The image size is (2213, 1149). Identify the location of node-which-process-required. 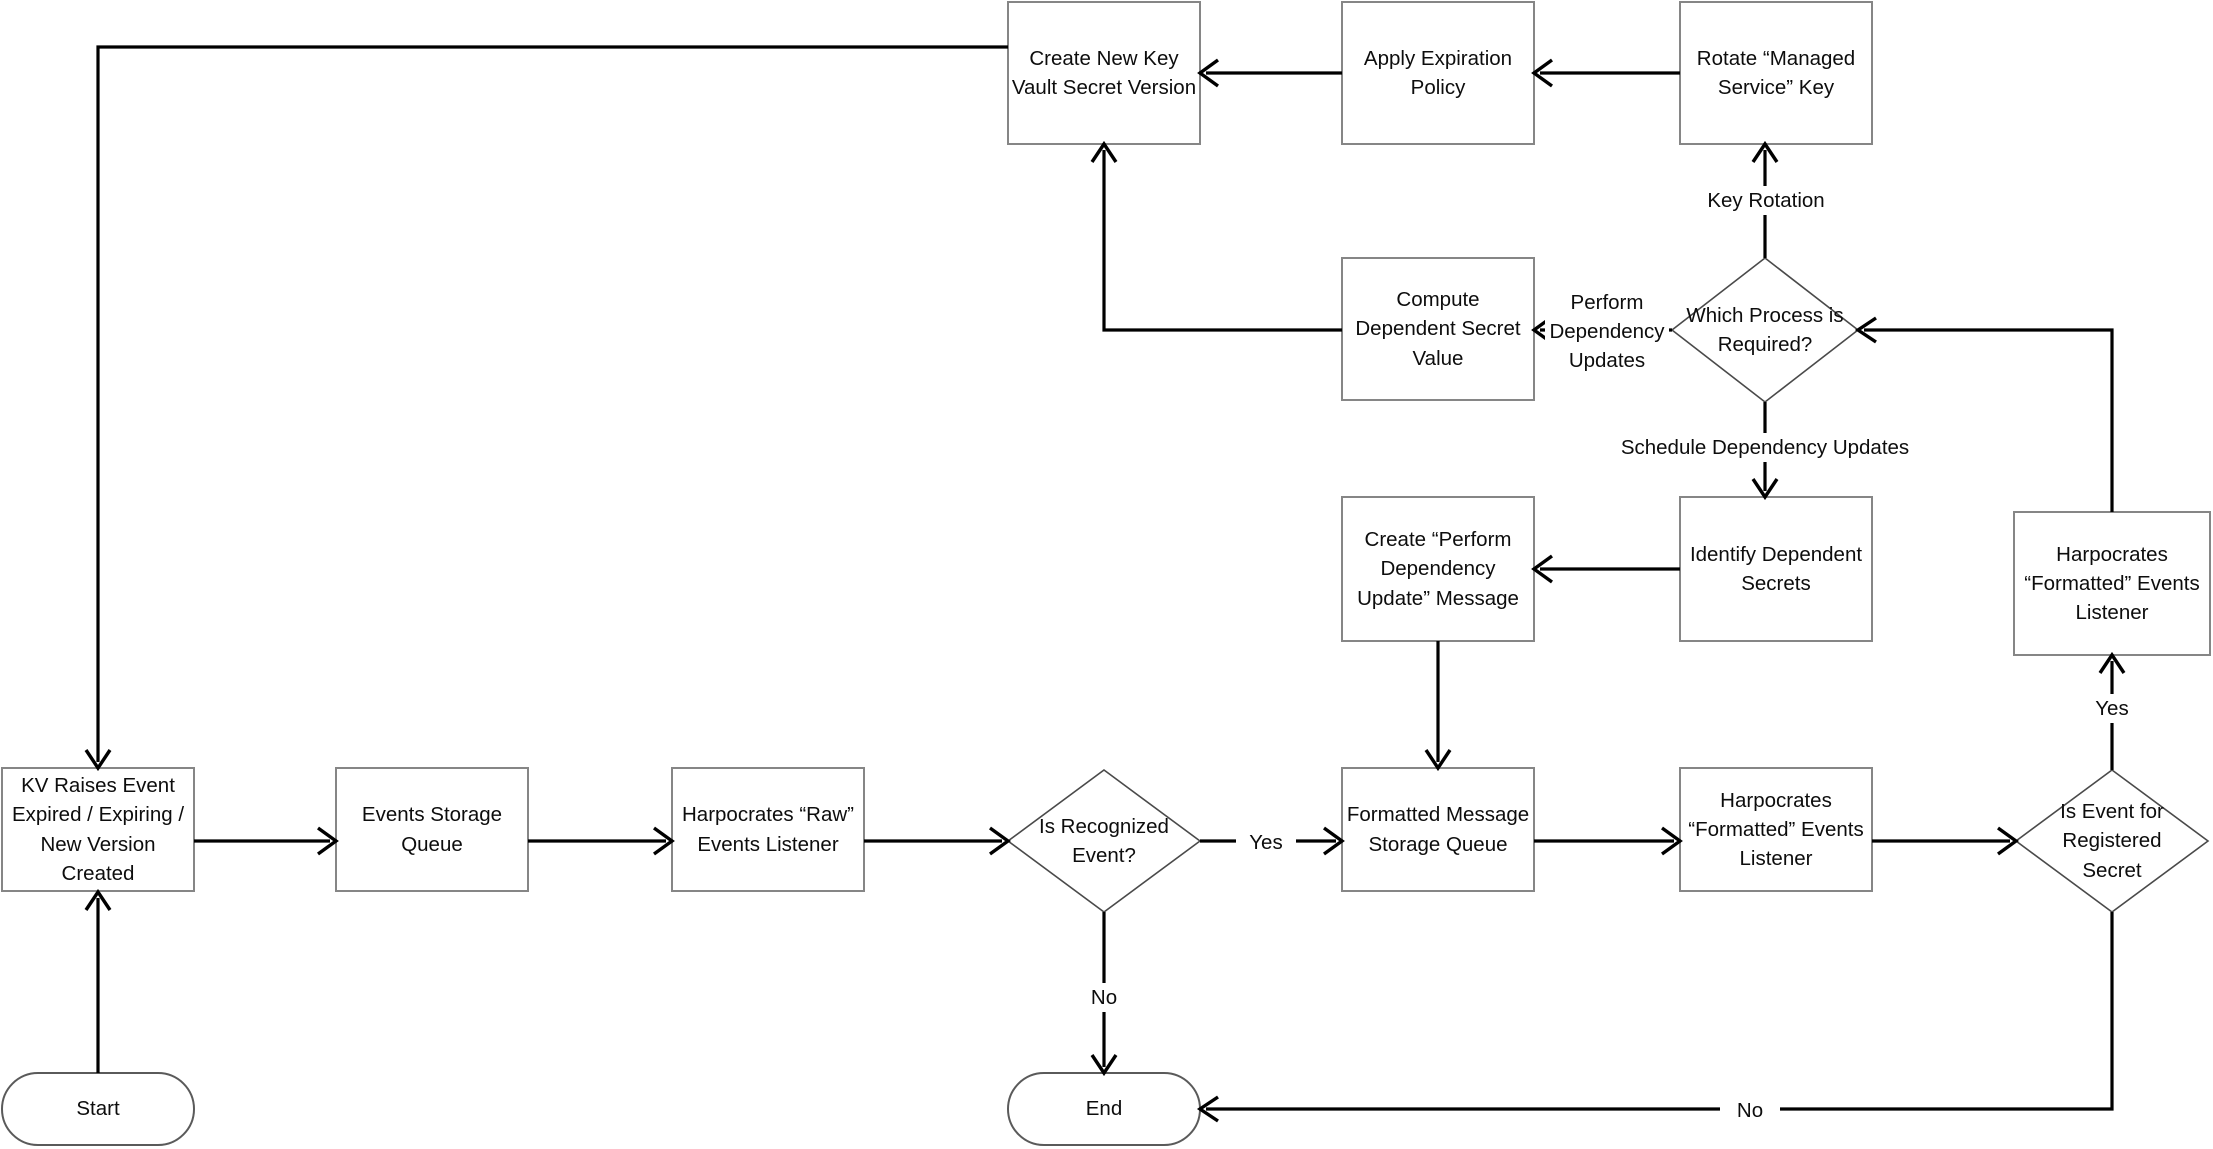
(1765, 330).